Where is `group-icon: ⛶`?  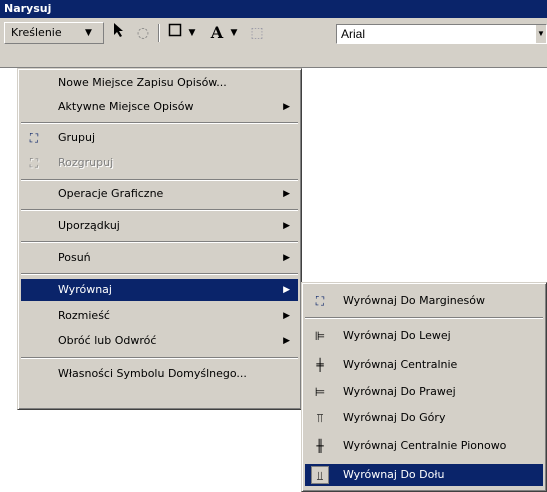 group-icon: ⛶ is located at coordinates (34, 138).